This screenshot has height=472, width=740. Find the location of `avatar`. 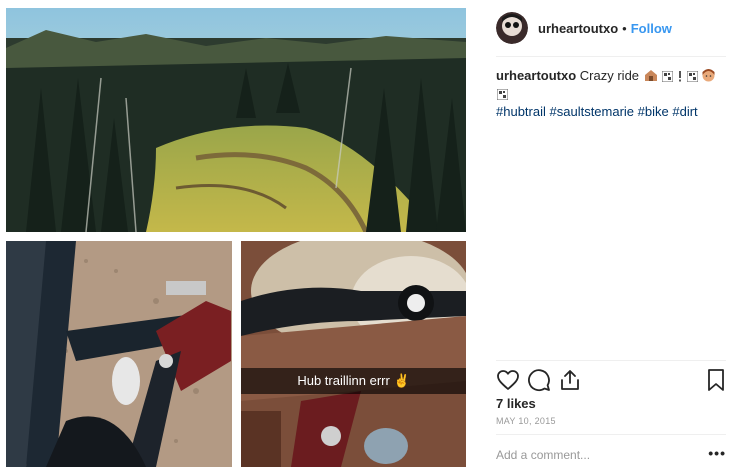

avatar is located at coordinates (512, 28).